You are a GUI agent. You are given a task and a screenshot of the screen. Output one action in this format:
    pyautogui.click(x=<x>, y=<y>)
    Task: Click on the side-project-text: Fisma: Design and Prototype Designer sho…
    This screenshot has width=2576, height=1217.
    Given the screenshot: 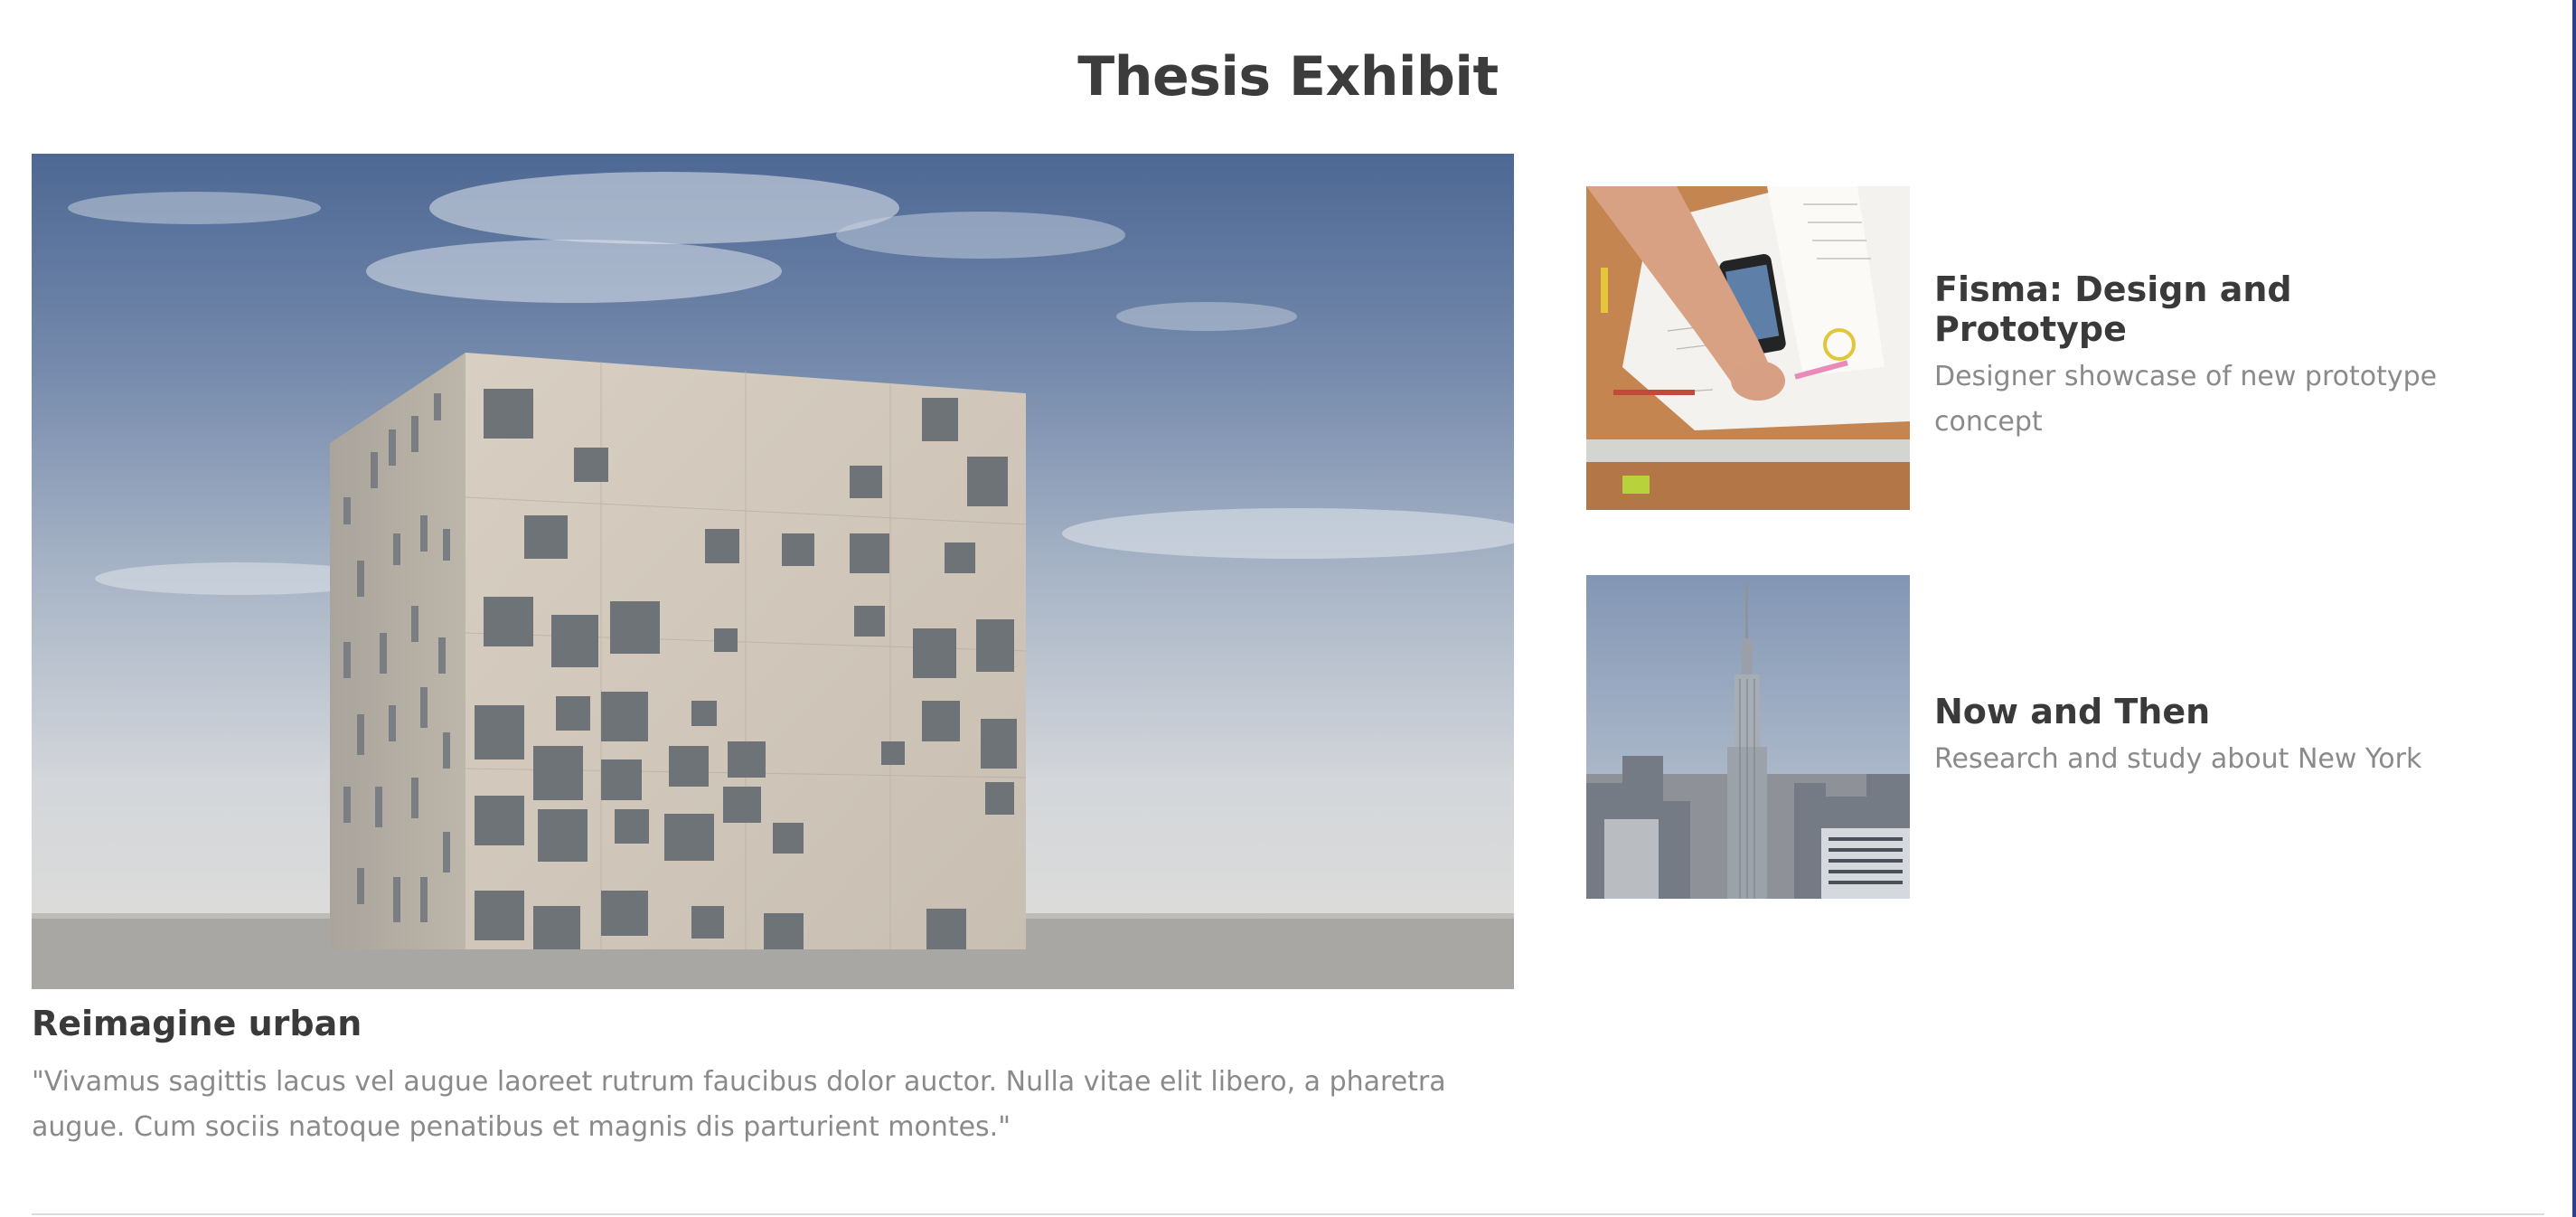 What is the action you would take?
    pyautogui.click(x=2206, y=348)
    